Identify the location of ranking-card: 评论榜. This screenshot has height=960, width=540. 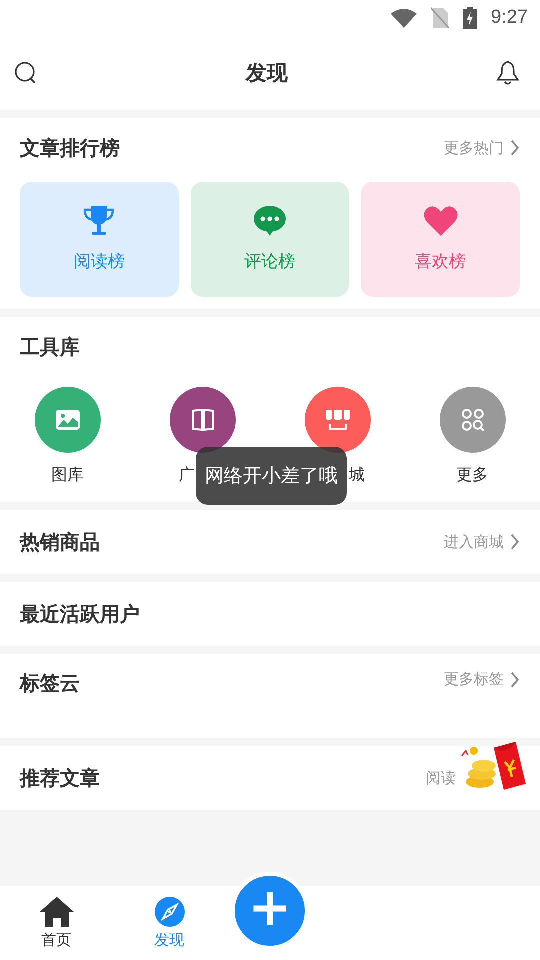
(270, 239).